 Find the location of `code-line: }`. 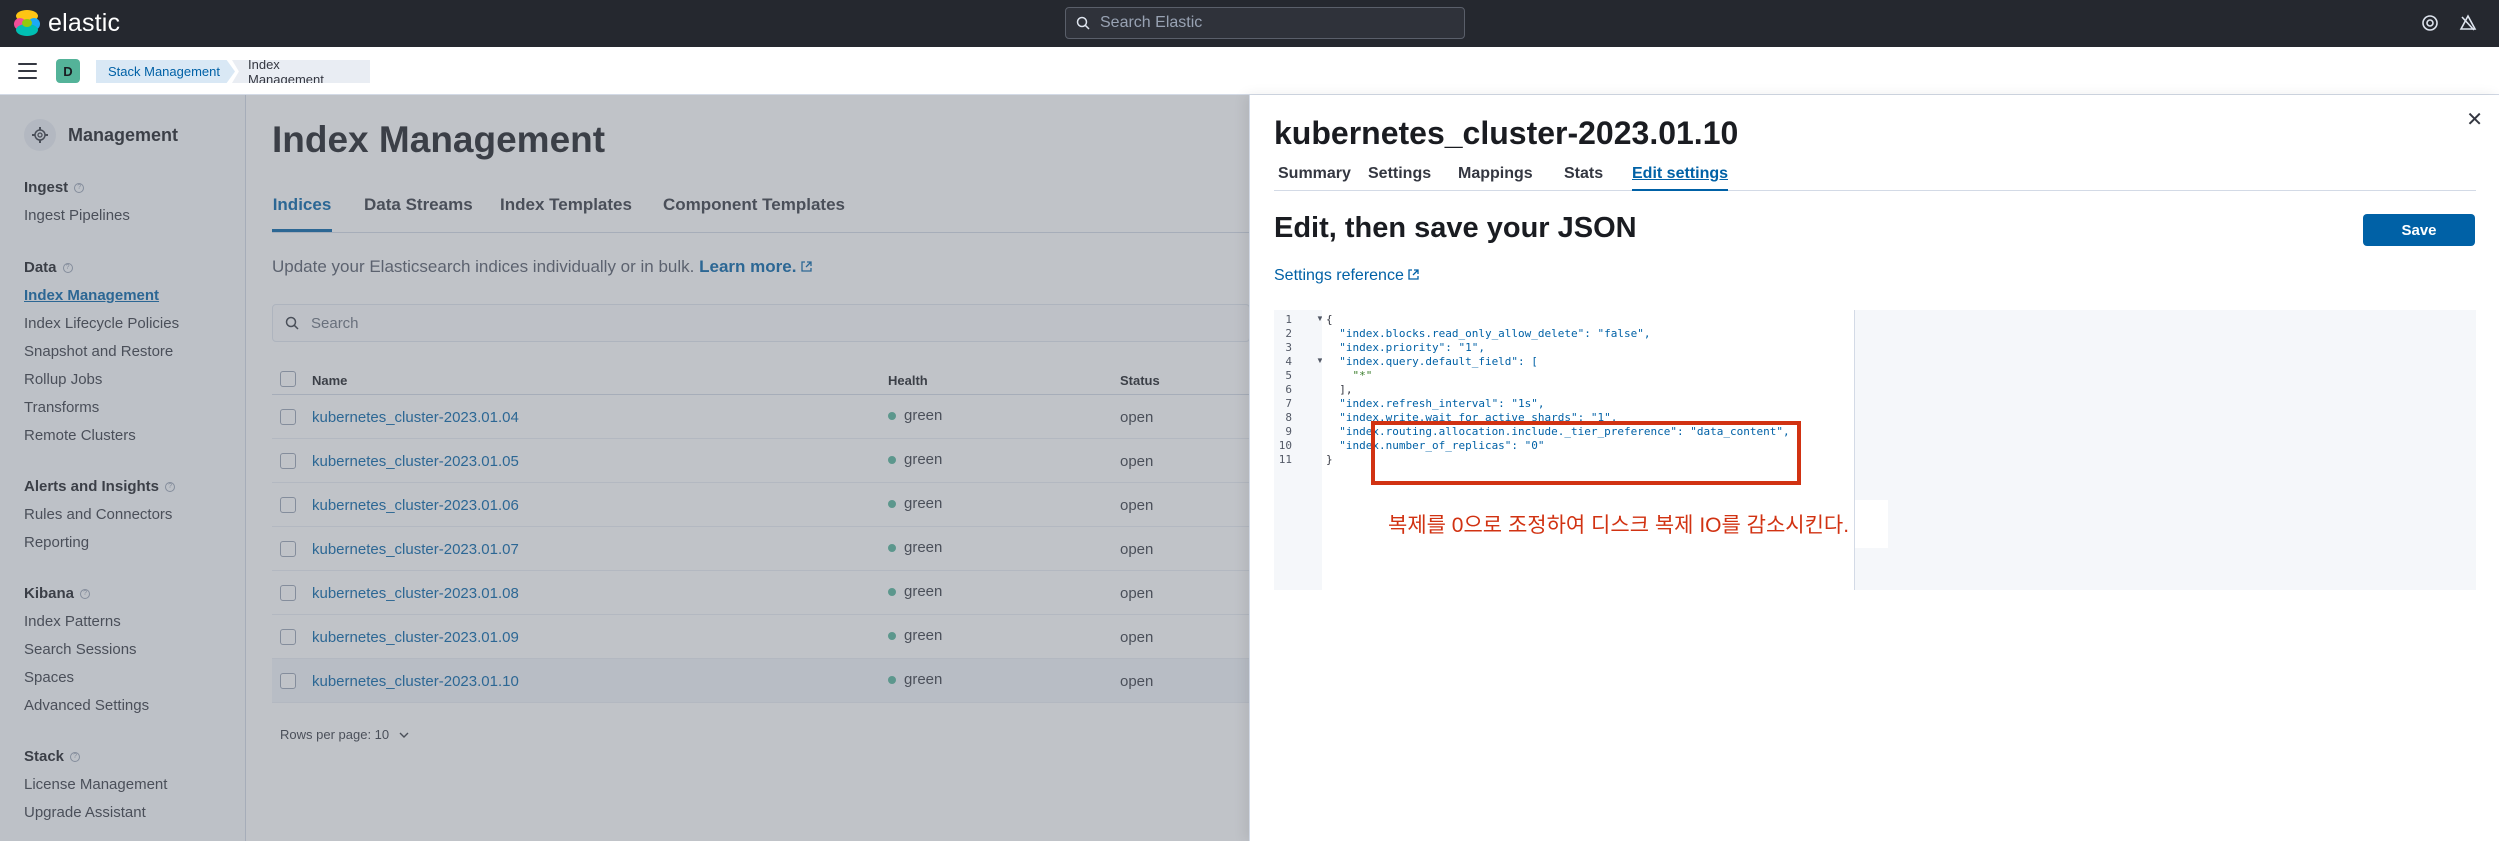

code-line: } is located at coordinates (1329, 459).